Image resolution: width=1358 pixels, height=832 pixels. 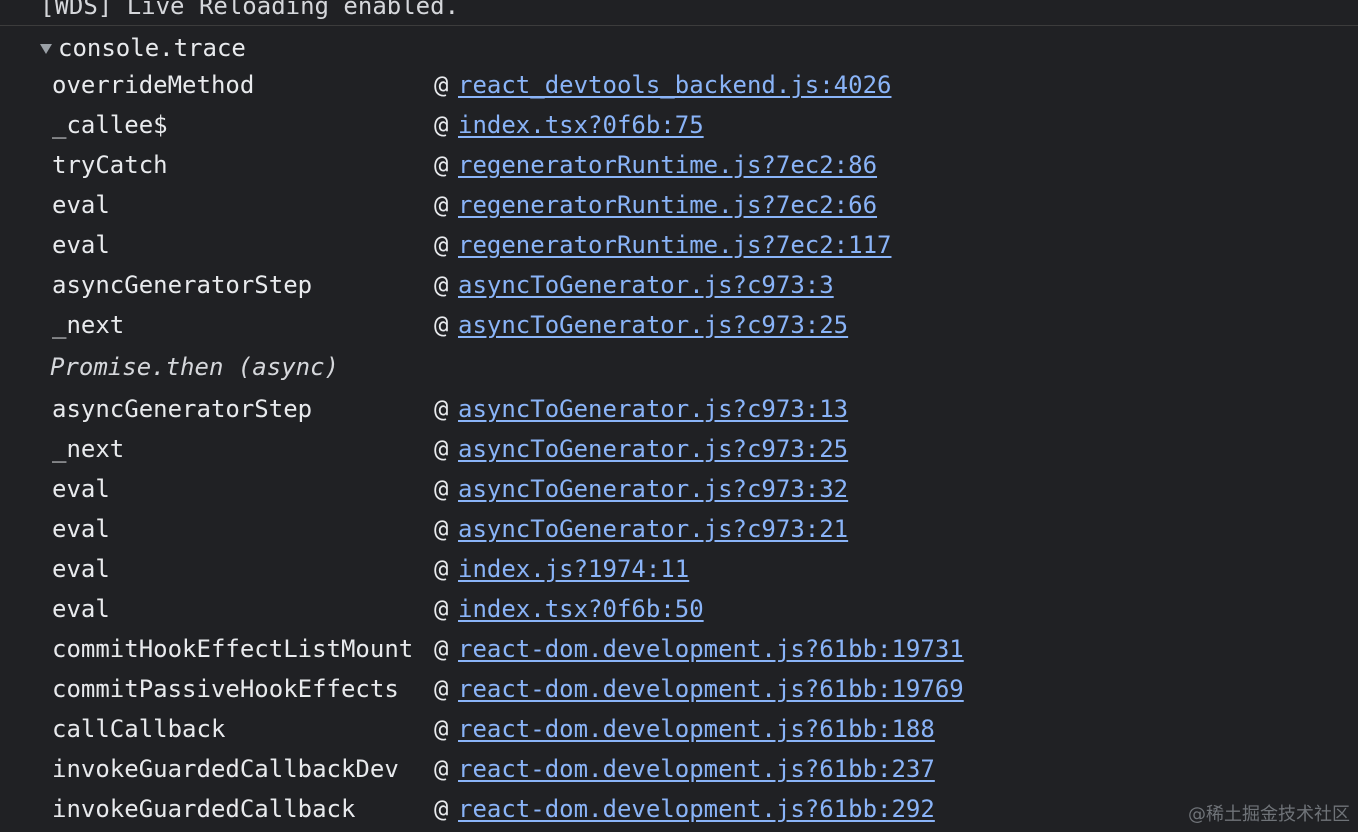 I want to click on stack-frame-source-link: regeneratorRuntime.js?7ec2:86, so click(x=667, y=165).